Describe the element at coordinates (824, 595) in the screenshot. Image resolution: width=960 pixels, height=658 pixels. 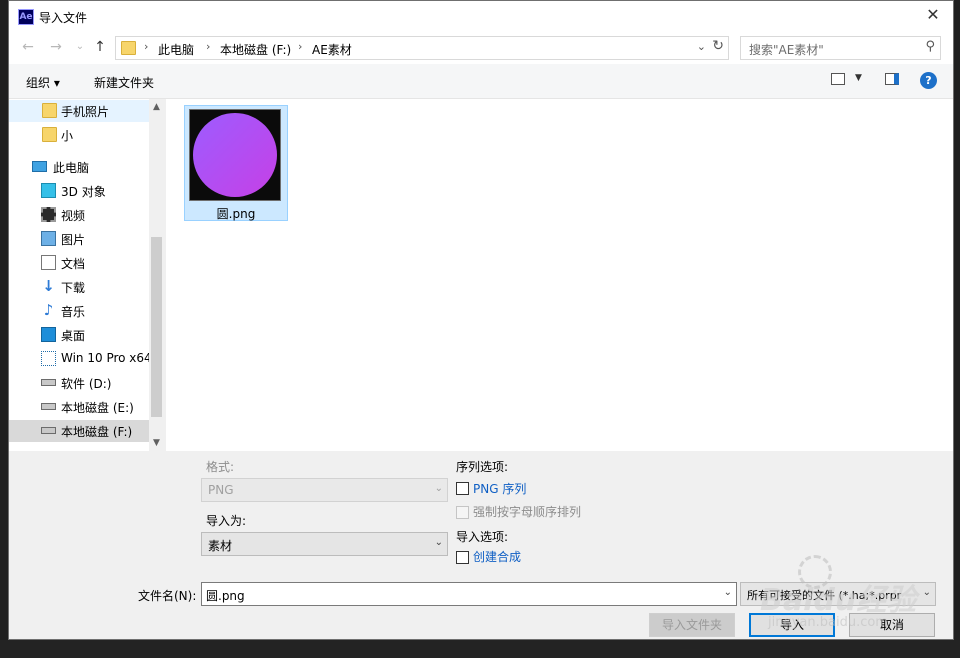
I see `file-type-value: 所有可接受的文件 (*.ha;*.prpr` at that location.